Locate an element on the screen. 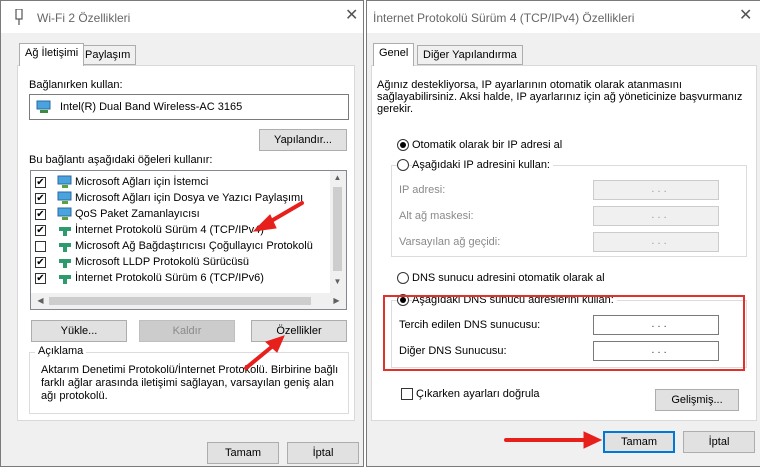  arrow-to-properties-button is located at coordinates (264, 352).